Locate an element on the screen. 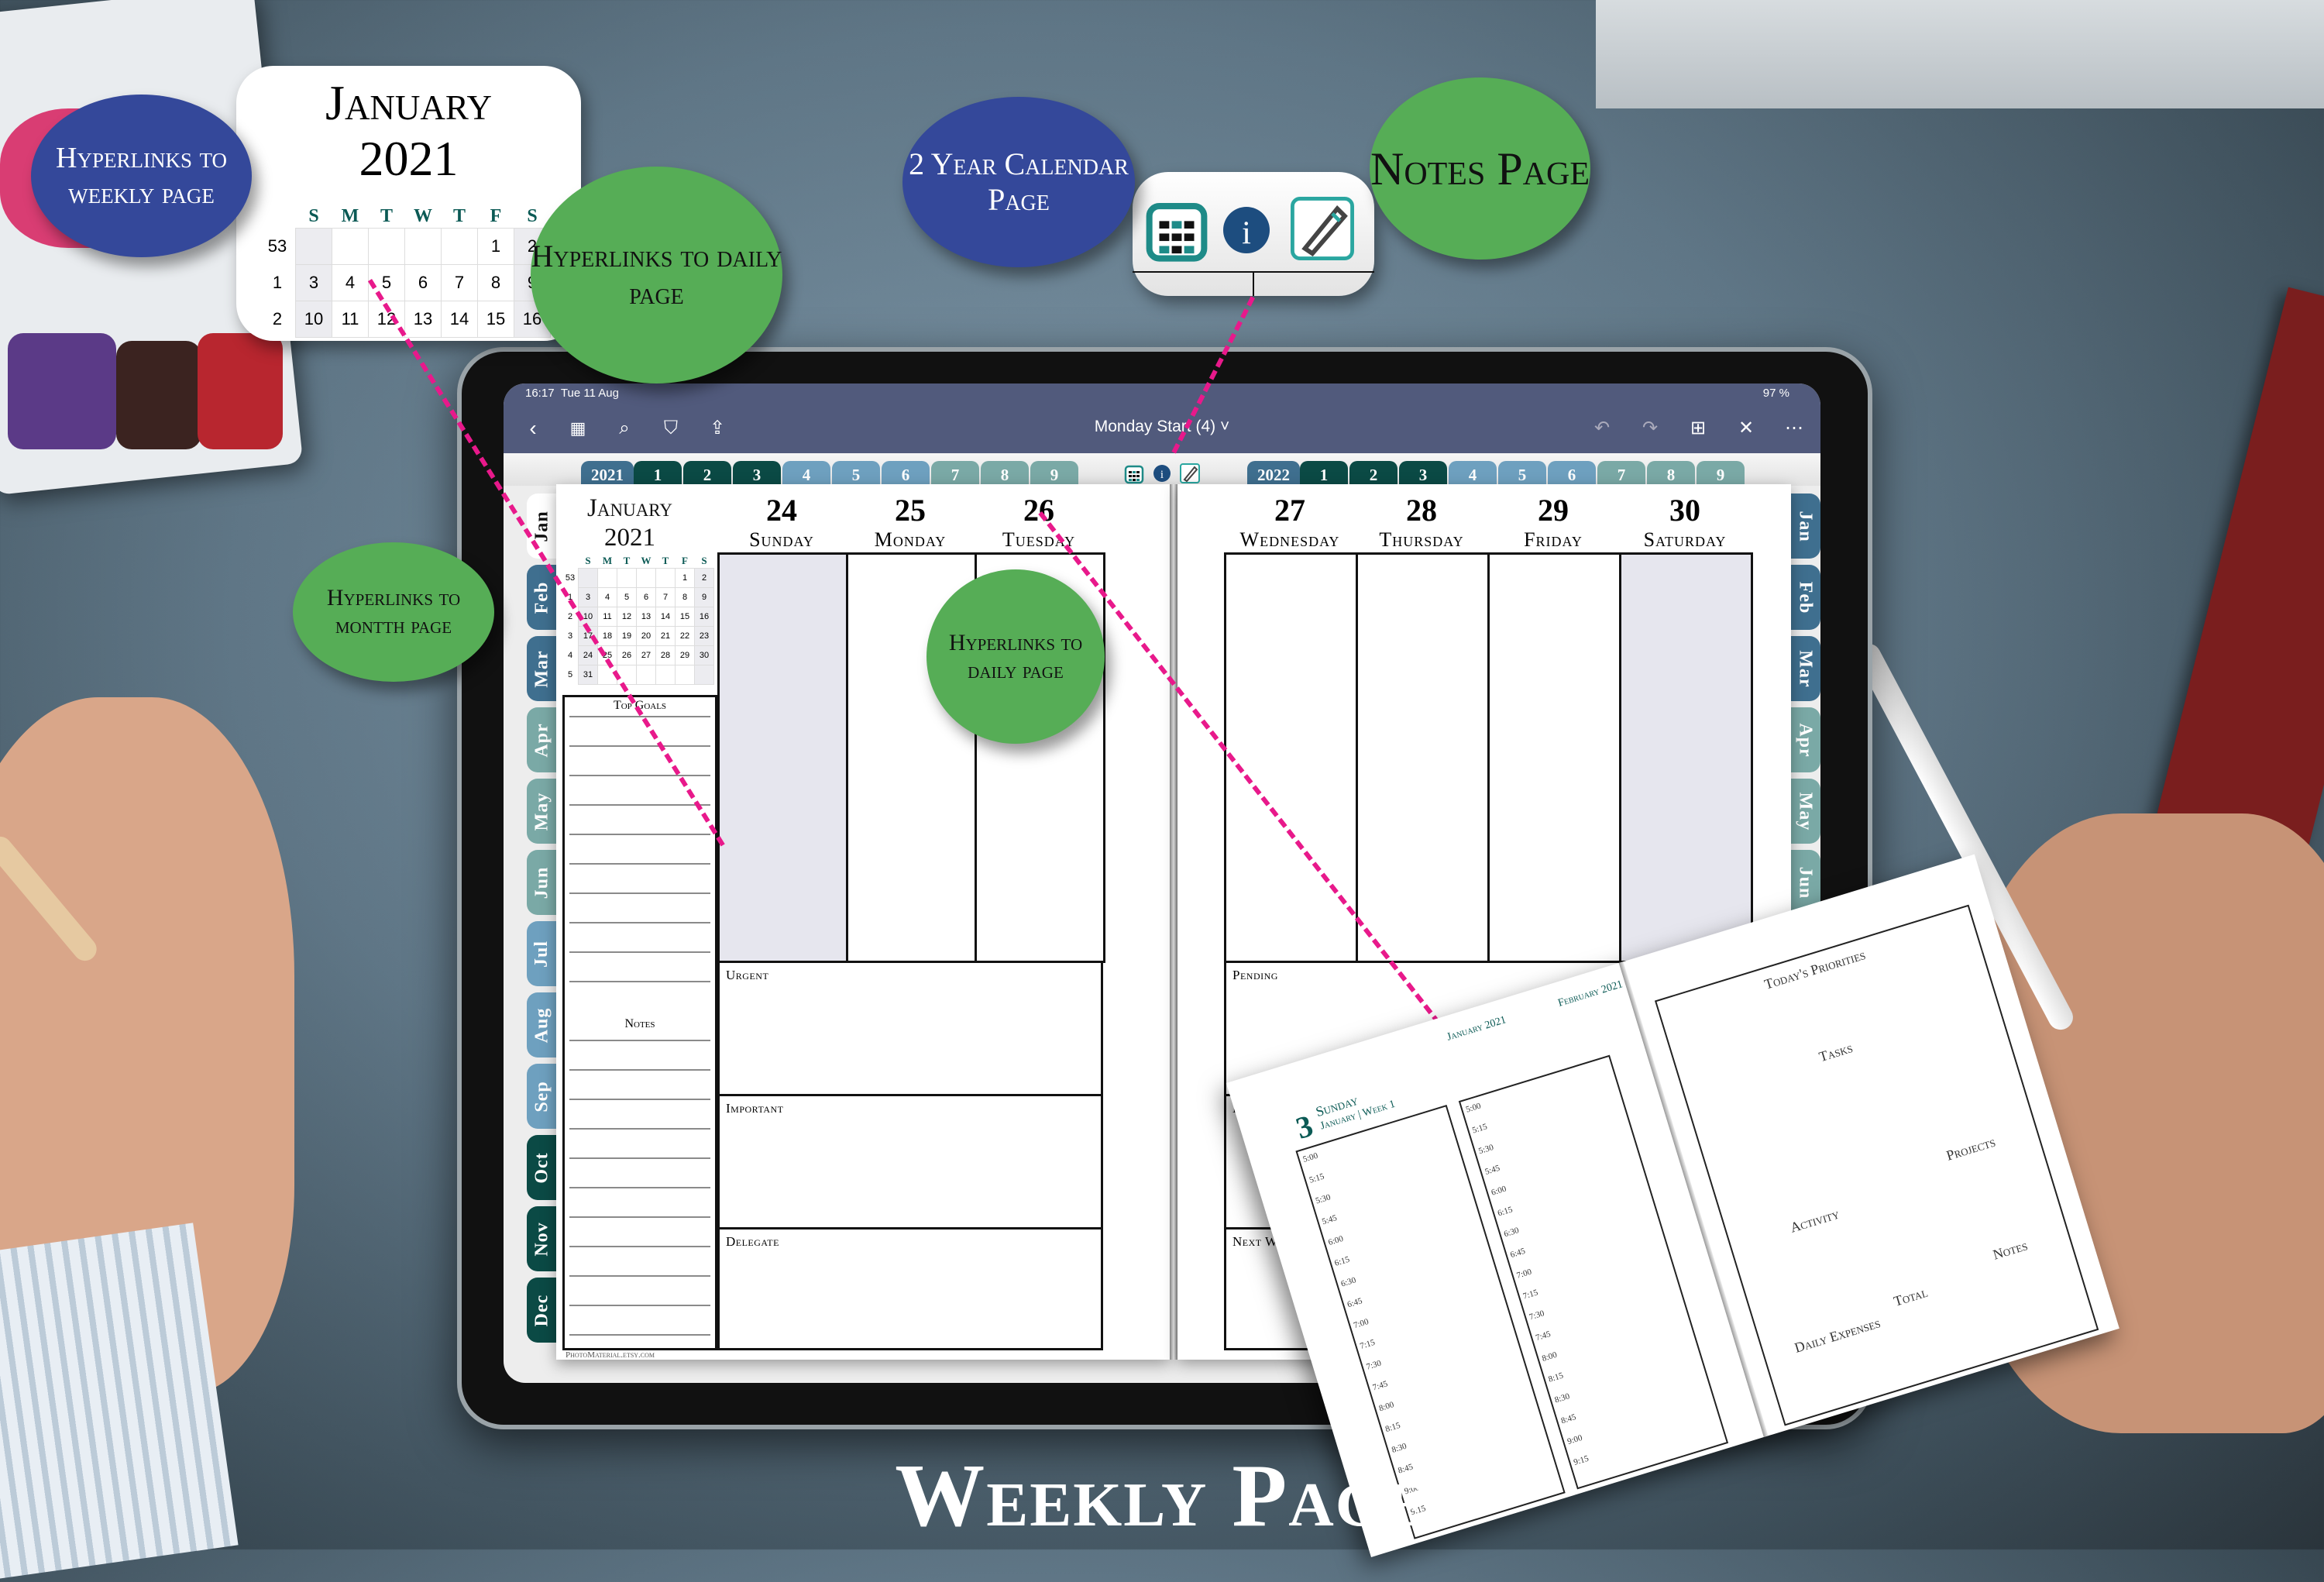 Image resolution: width=2324 pixels, height=1582 pixels. calendar-day-link: 19 is located at coordinates (627, 636).